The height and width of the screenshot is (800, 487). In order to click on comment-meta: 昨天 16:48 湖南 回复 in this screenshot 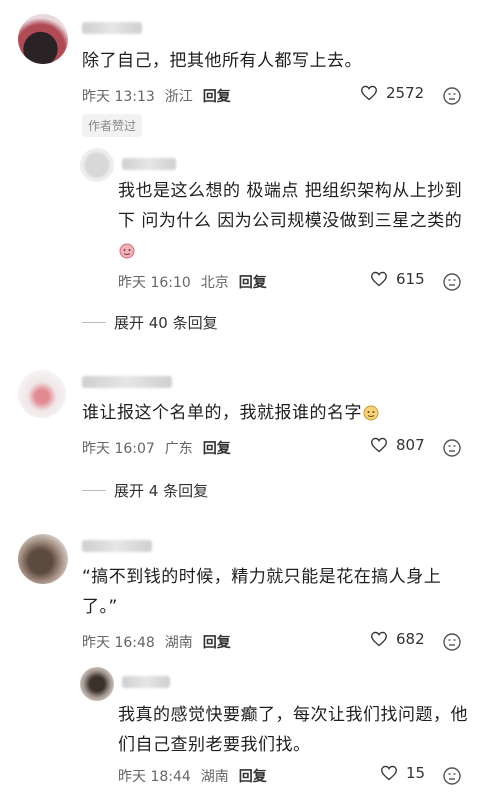, I will do `click(156, 642)`.